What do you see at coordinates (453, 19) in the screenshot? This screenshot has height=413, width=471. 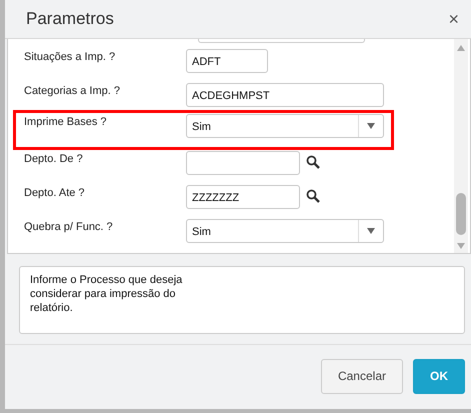 I see `close-button: ×` at bounding box center [453, 19].